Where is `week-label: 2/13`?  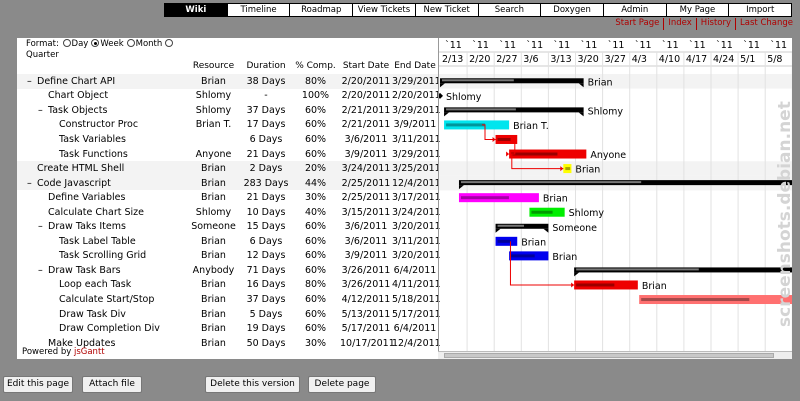
week-label: 2/13 is located at coordinates (452, 59).